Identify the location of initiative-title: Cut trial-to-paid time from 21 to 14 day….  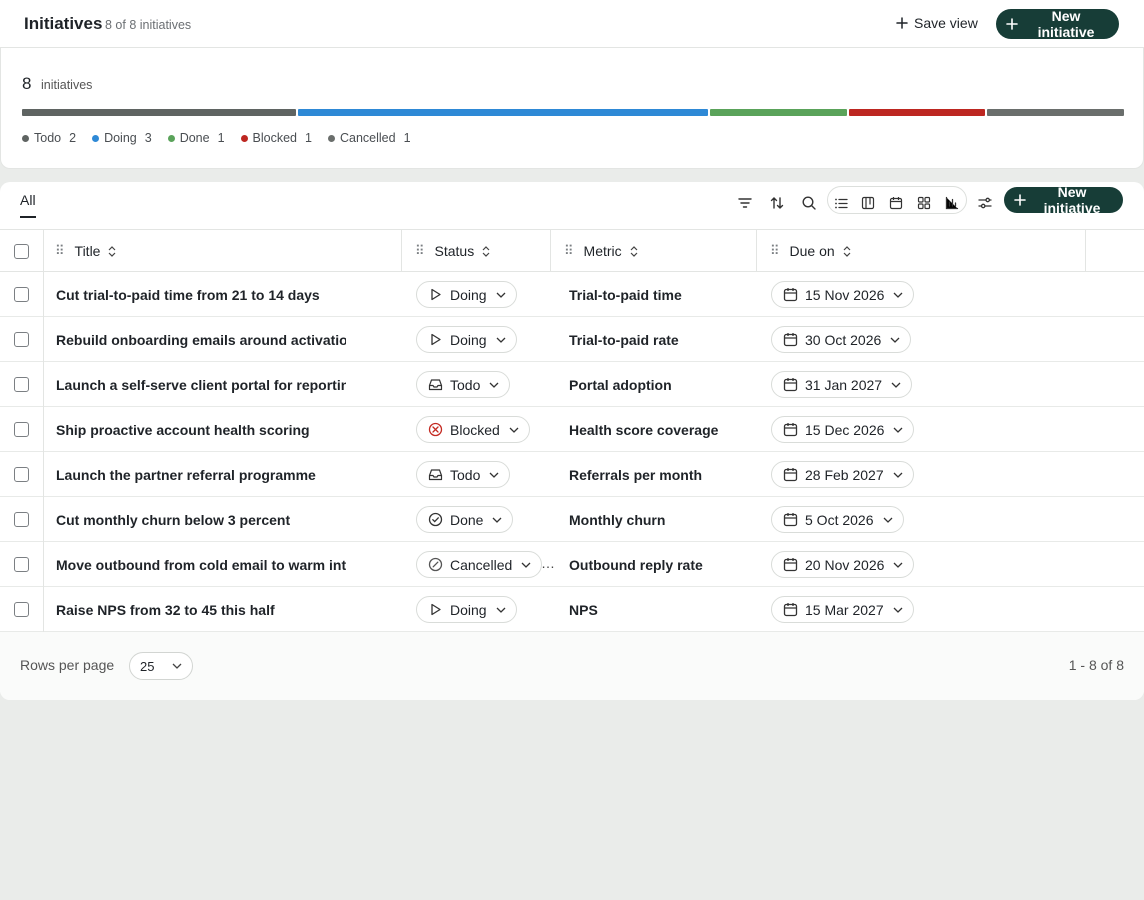
(201, 294).